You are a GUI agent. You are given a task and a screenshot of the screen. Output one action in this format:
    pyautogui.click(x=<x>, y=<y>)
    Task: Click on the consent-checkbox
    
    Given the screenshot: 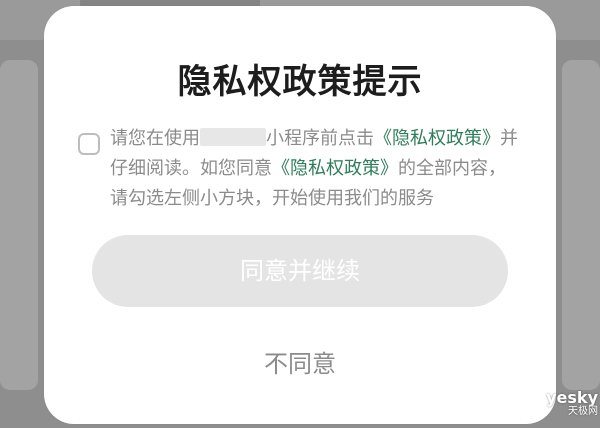 What is the action you would take?
    pyautogui.click(x=89, y=144)
    